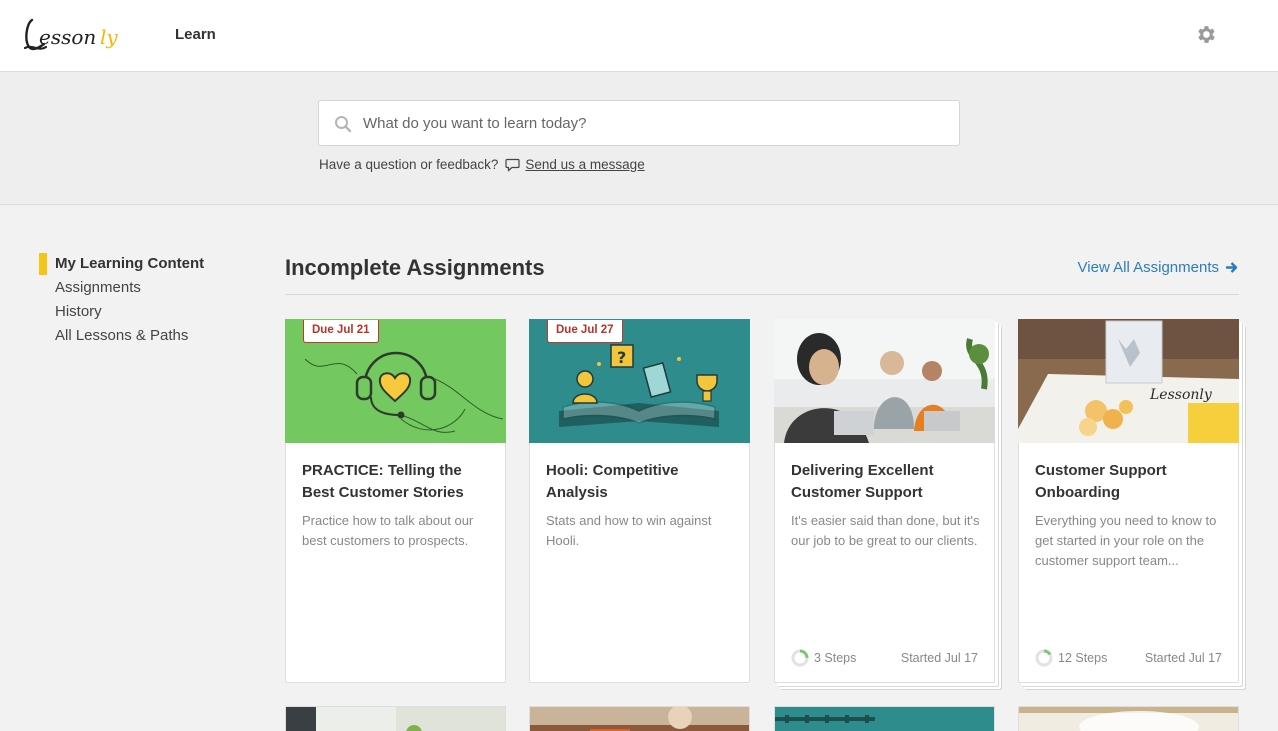  I want to click on search-icon, so click(343, 124).